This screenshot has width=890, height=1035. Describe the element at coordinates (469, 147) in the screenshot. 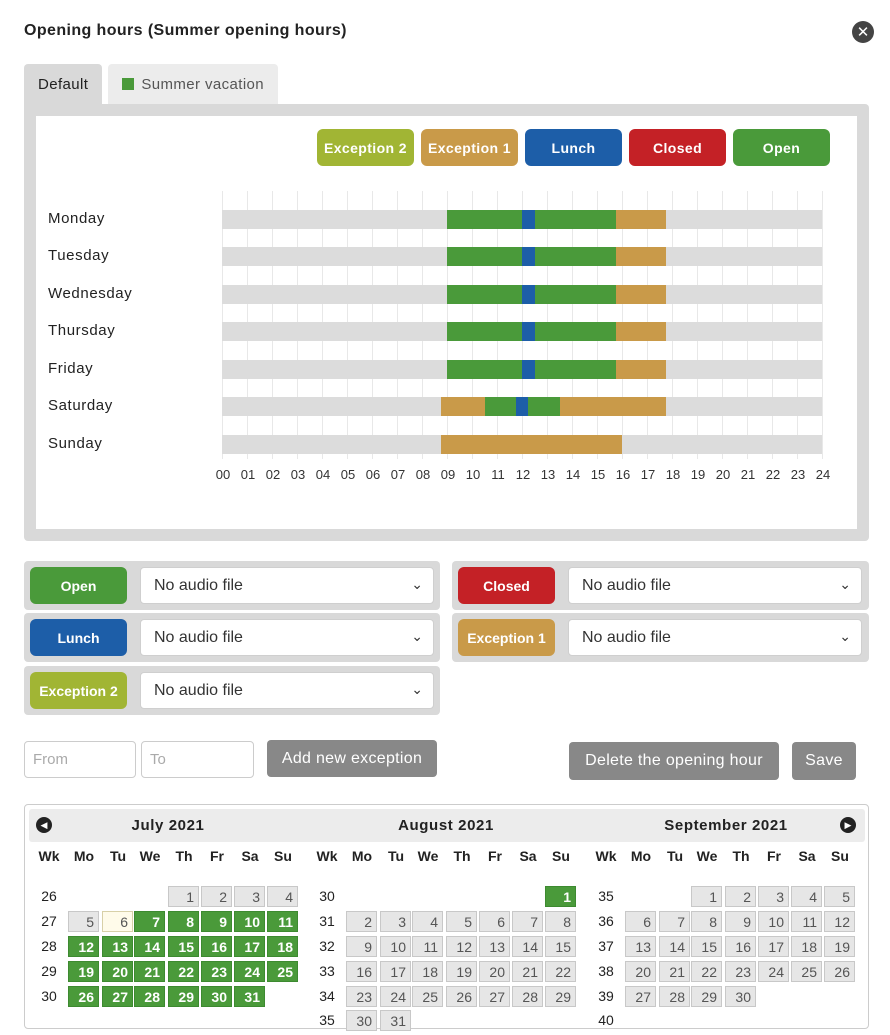

I see `legend-exception1-button: Exception 1` at that location.